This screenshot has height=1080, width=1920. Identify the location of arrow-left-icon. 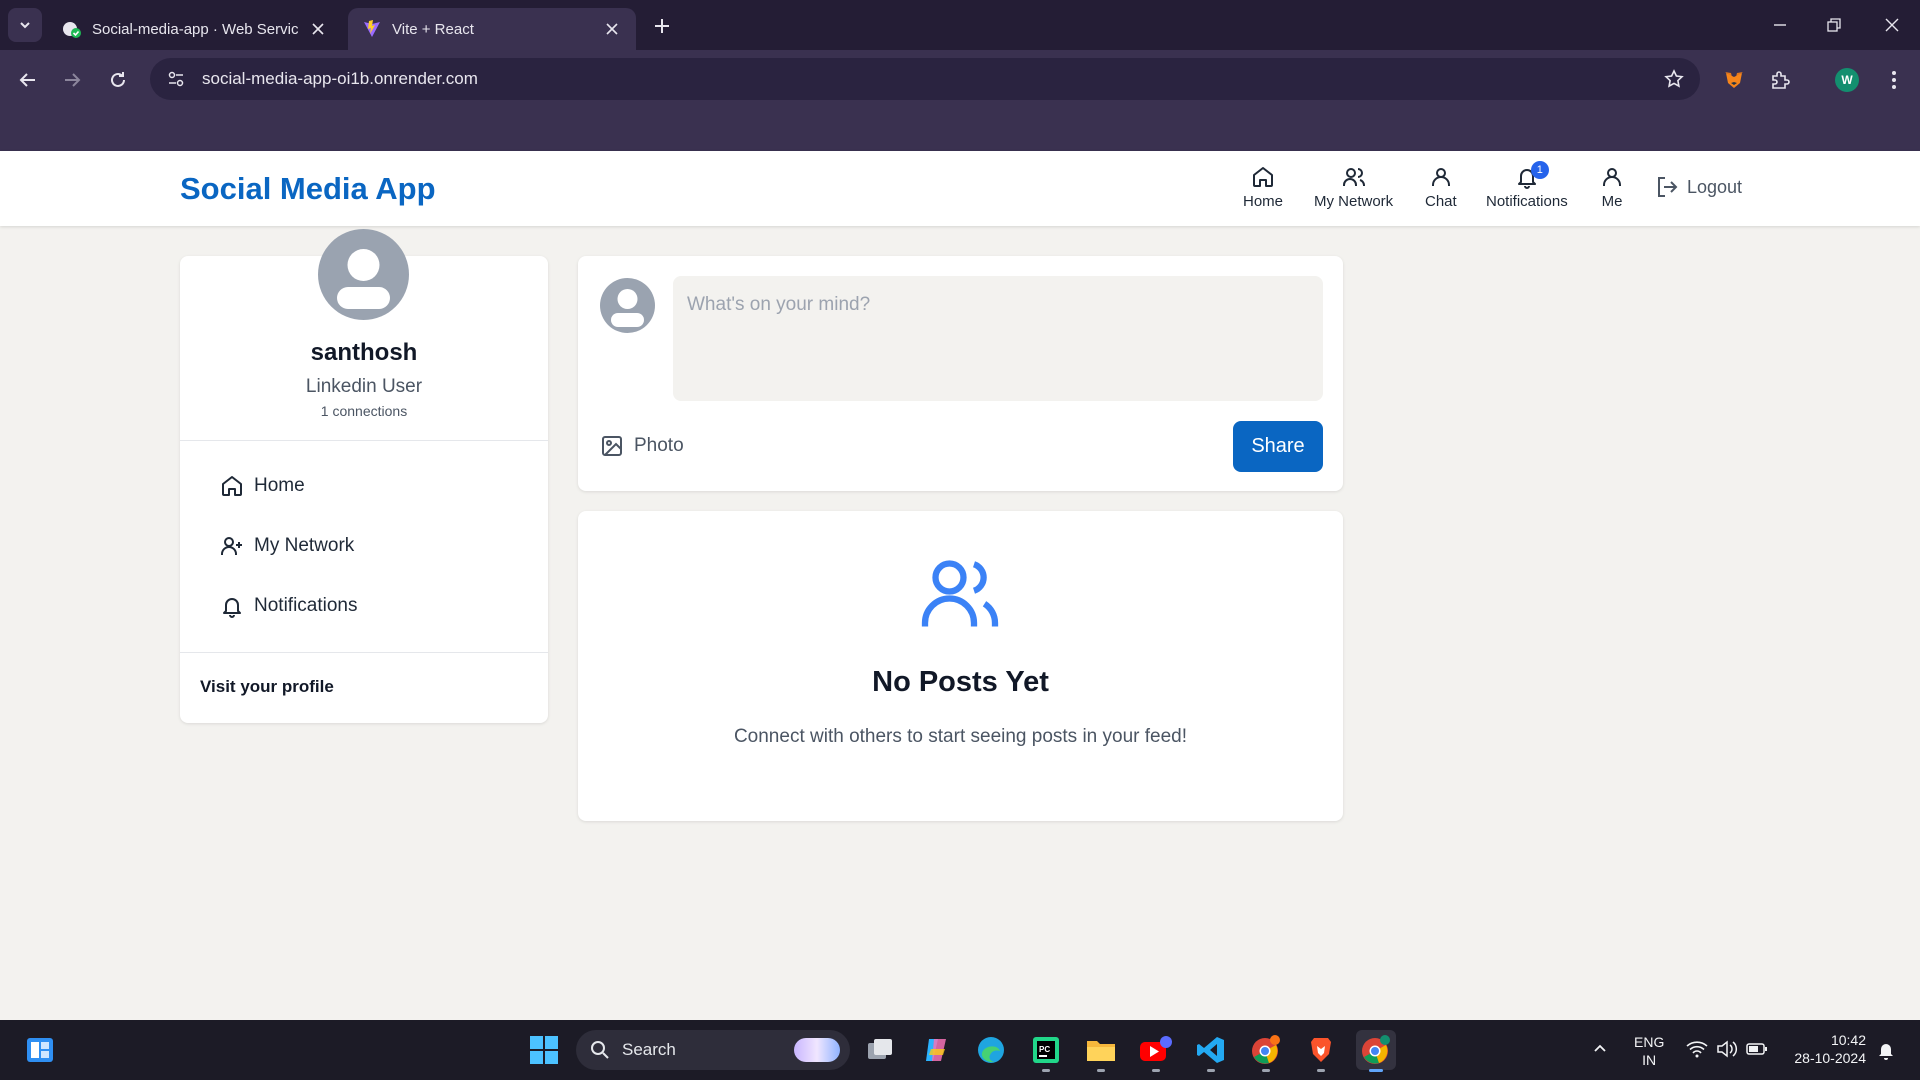
(27, 80).